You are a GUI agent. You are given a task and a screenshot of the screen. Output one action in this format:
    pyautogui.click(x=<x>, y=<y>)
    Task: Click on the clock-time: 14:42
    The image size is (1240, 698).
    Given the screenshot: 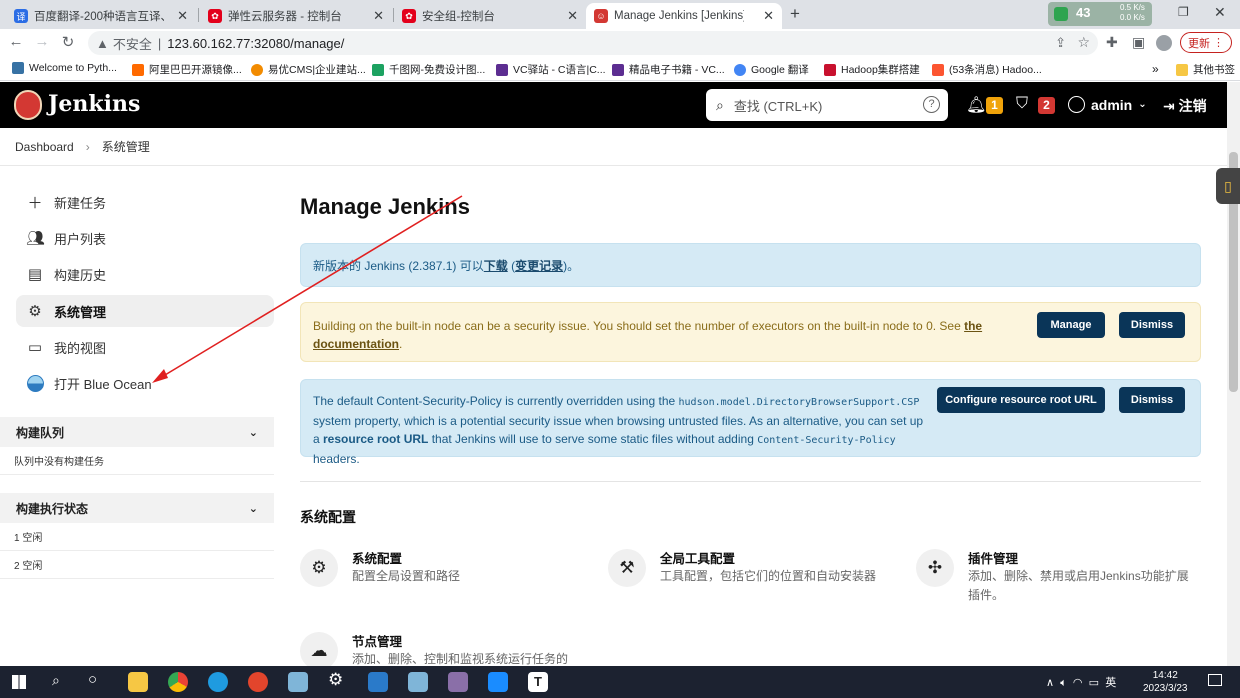 What is the action you would take?
    pyautogui.click(x=1165, y=675)
    